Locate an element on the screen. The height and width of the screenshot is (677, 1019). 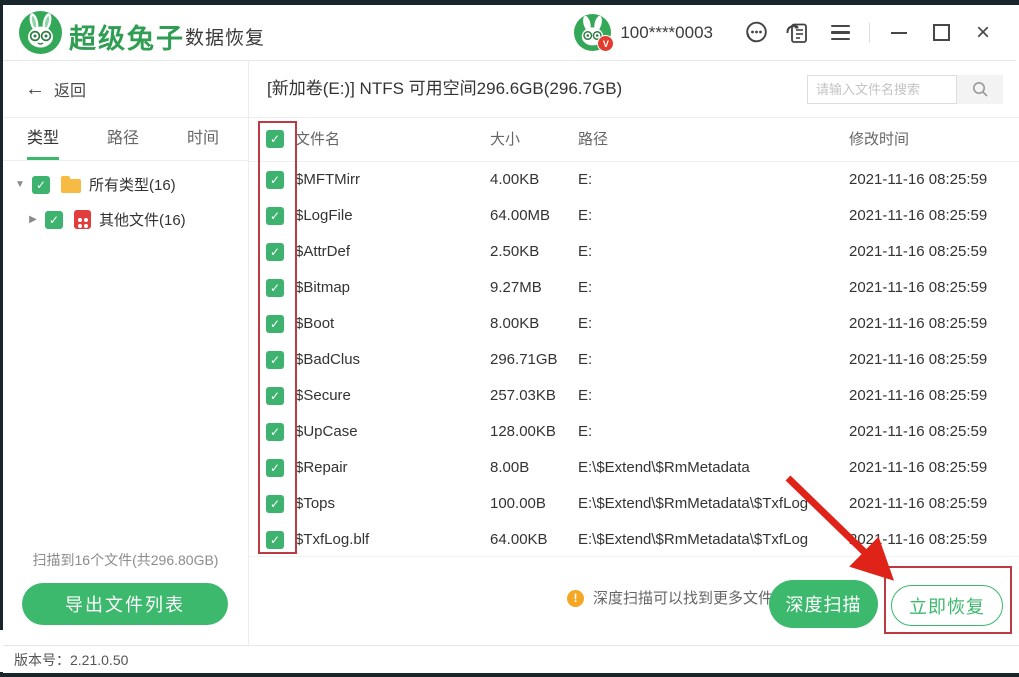
minimize-button is located at coordinates (899, 33).